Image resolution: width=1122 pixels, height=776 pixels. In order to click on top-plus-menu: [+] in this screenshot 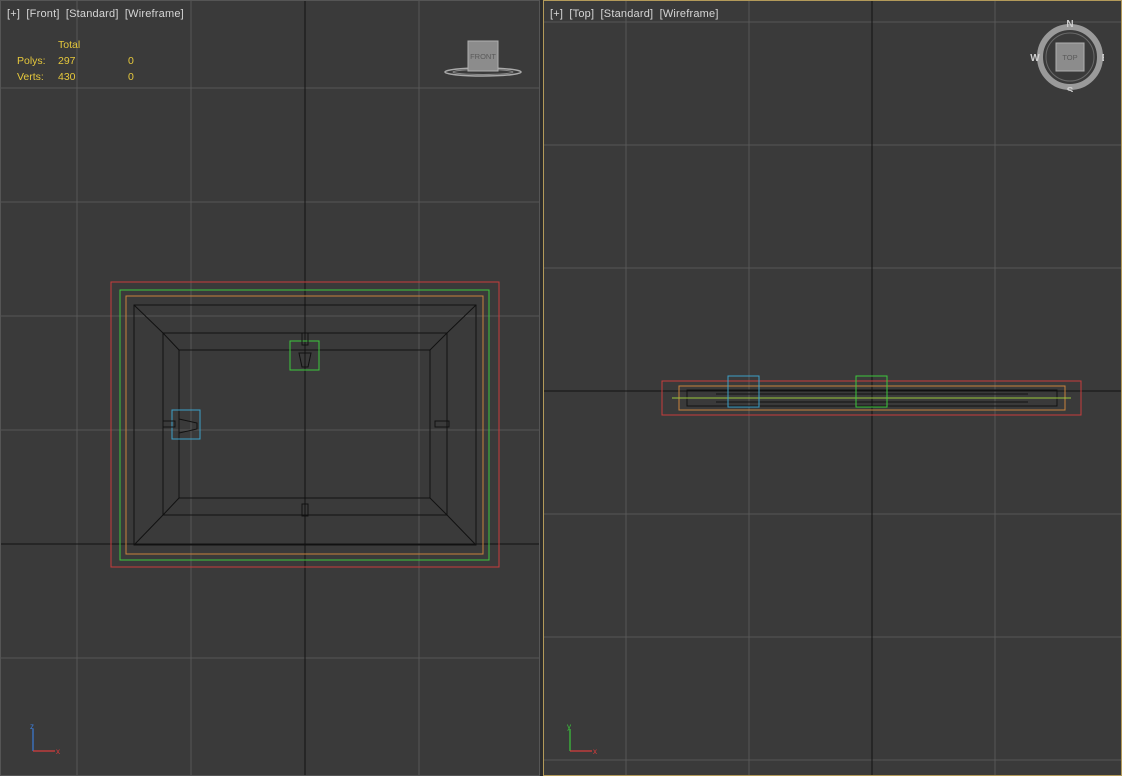, I will do `click(556, 14)`.